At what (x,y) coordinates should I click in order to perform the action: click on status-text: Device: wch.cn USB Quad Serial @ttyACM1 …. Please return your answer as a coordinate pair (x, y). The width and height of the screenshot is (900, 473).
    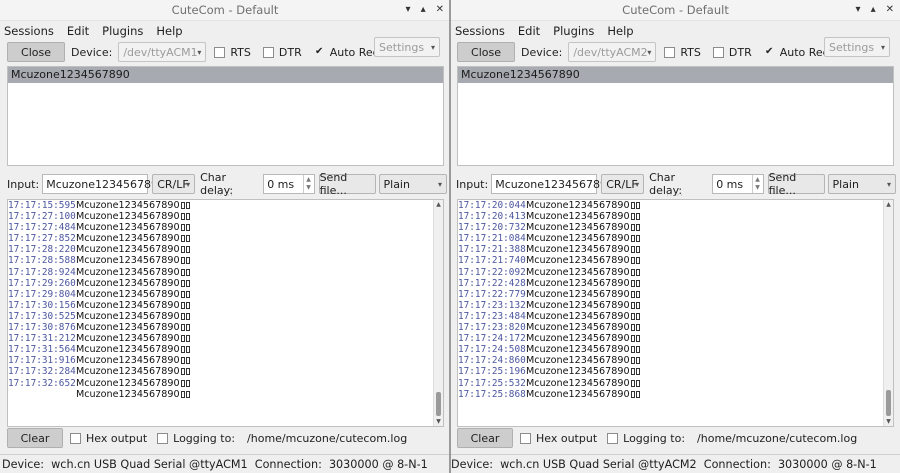
    Looking at the image, I should click on (215, 464).